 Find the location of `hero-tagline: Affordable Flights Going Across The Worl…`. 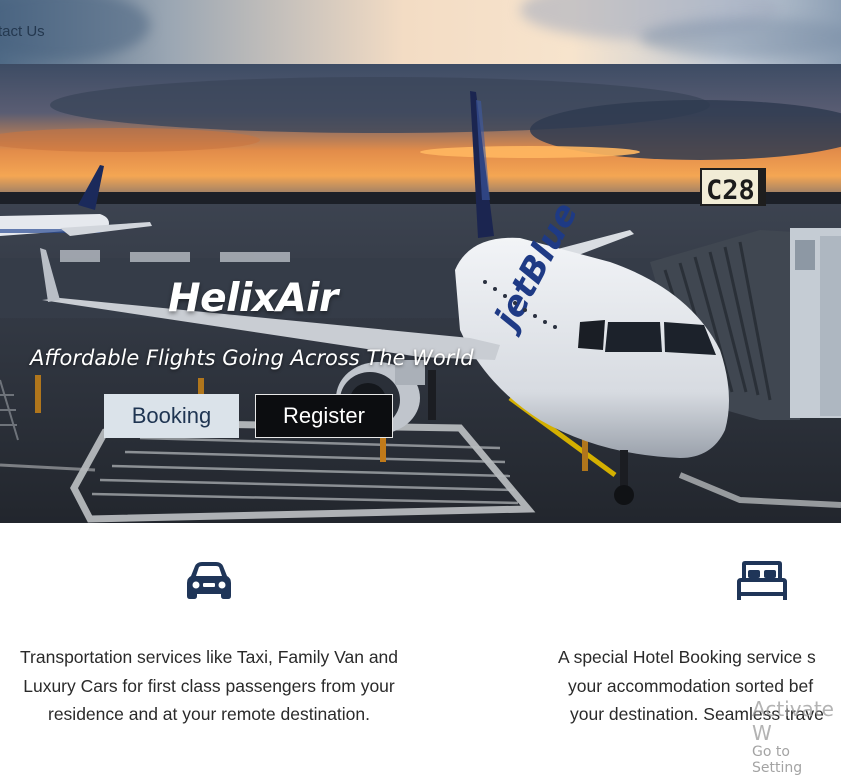

hero-tagline: Affordable Flights Going Across The Worl… is located at coordinates (252, 358).